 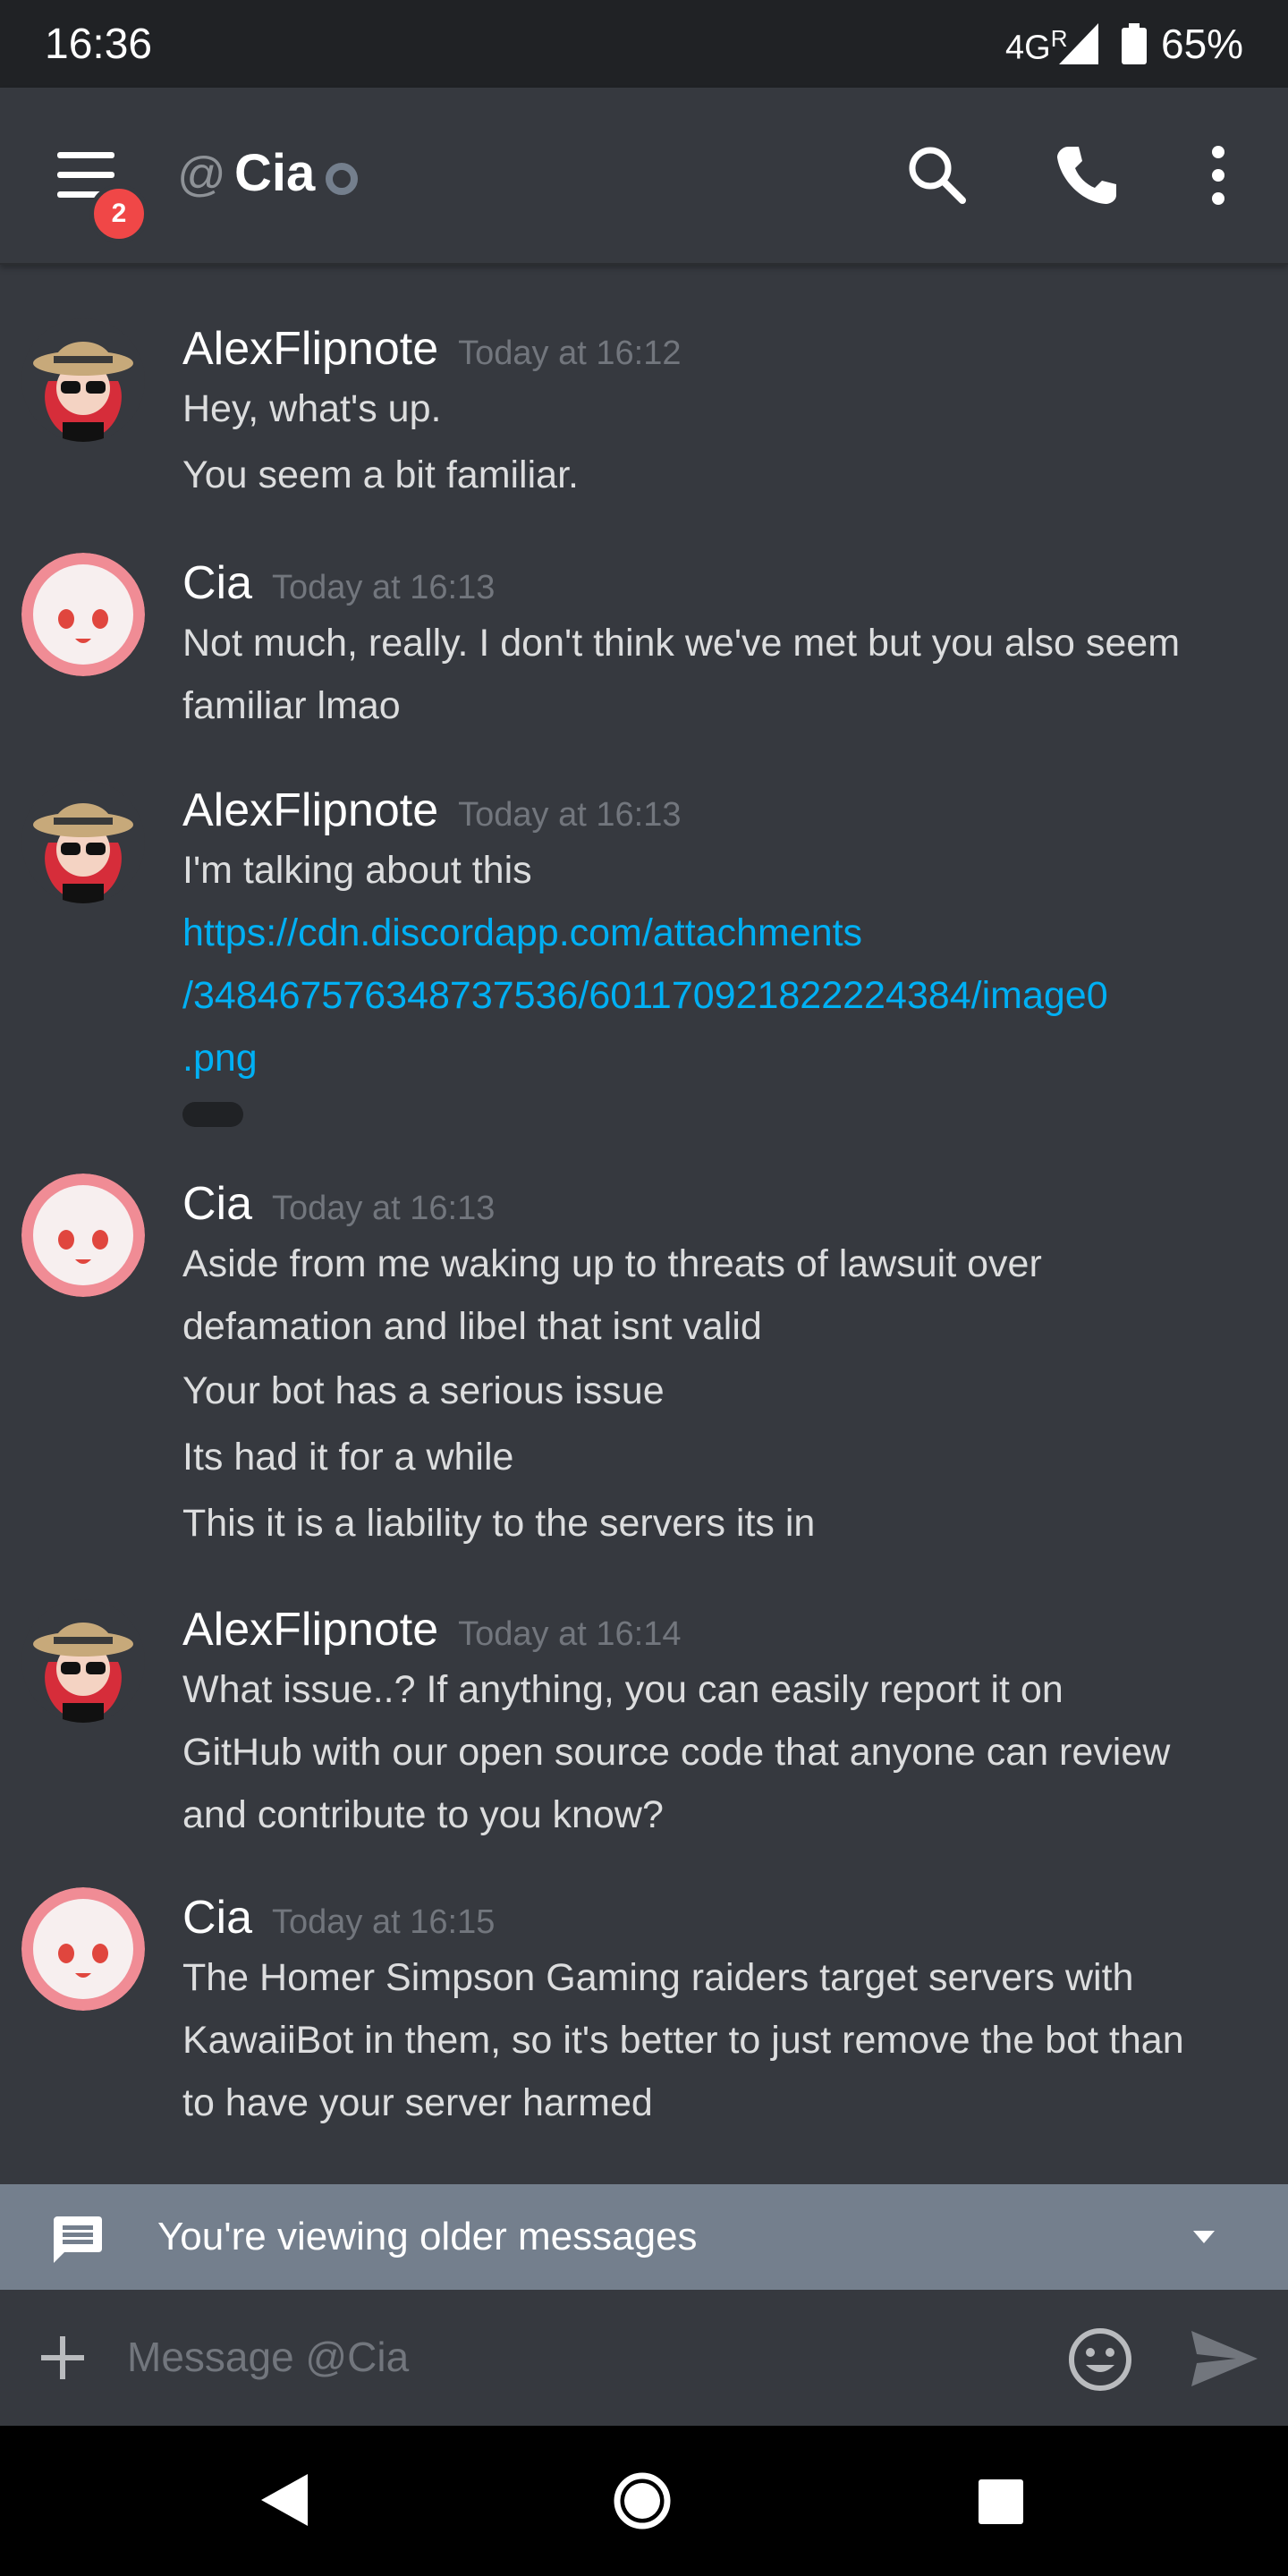 I want to click on older-messages-banner: You're viewing older messages, so click(x=644, y=2237).